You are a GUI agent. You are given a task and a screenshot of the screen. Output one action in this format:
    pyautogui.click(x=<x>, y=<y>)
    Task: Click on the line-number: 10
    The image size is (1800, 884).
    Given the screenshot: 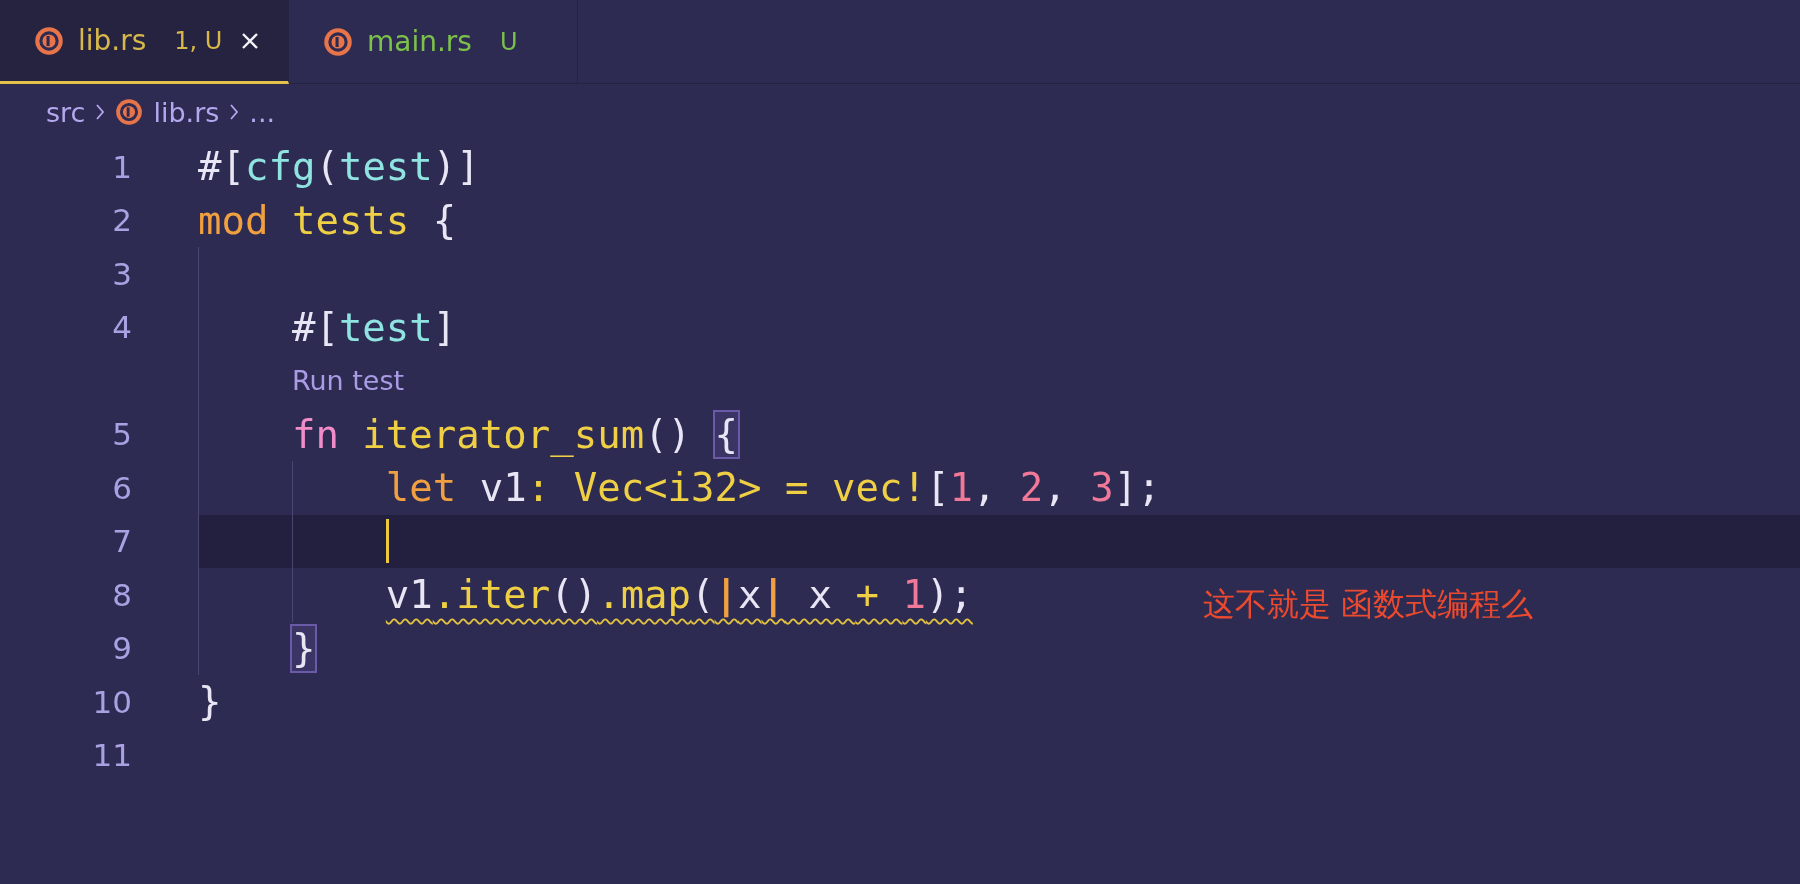 What is the action you would take?
    pyautogui.click(x=112, y=701)
    